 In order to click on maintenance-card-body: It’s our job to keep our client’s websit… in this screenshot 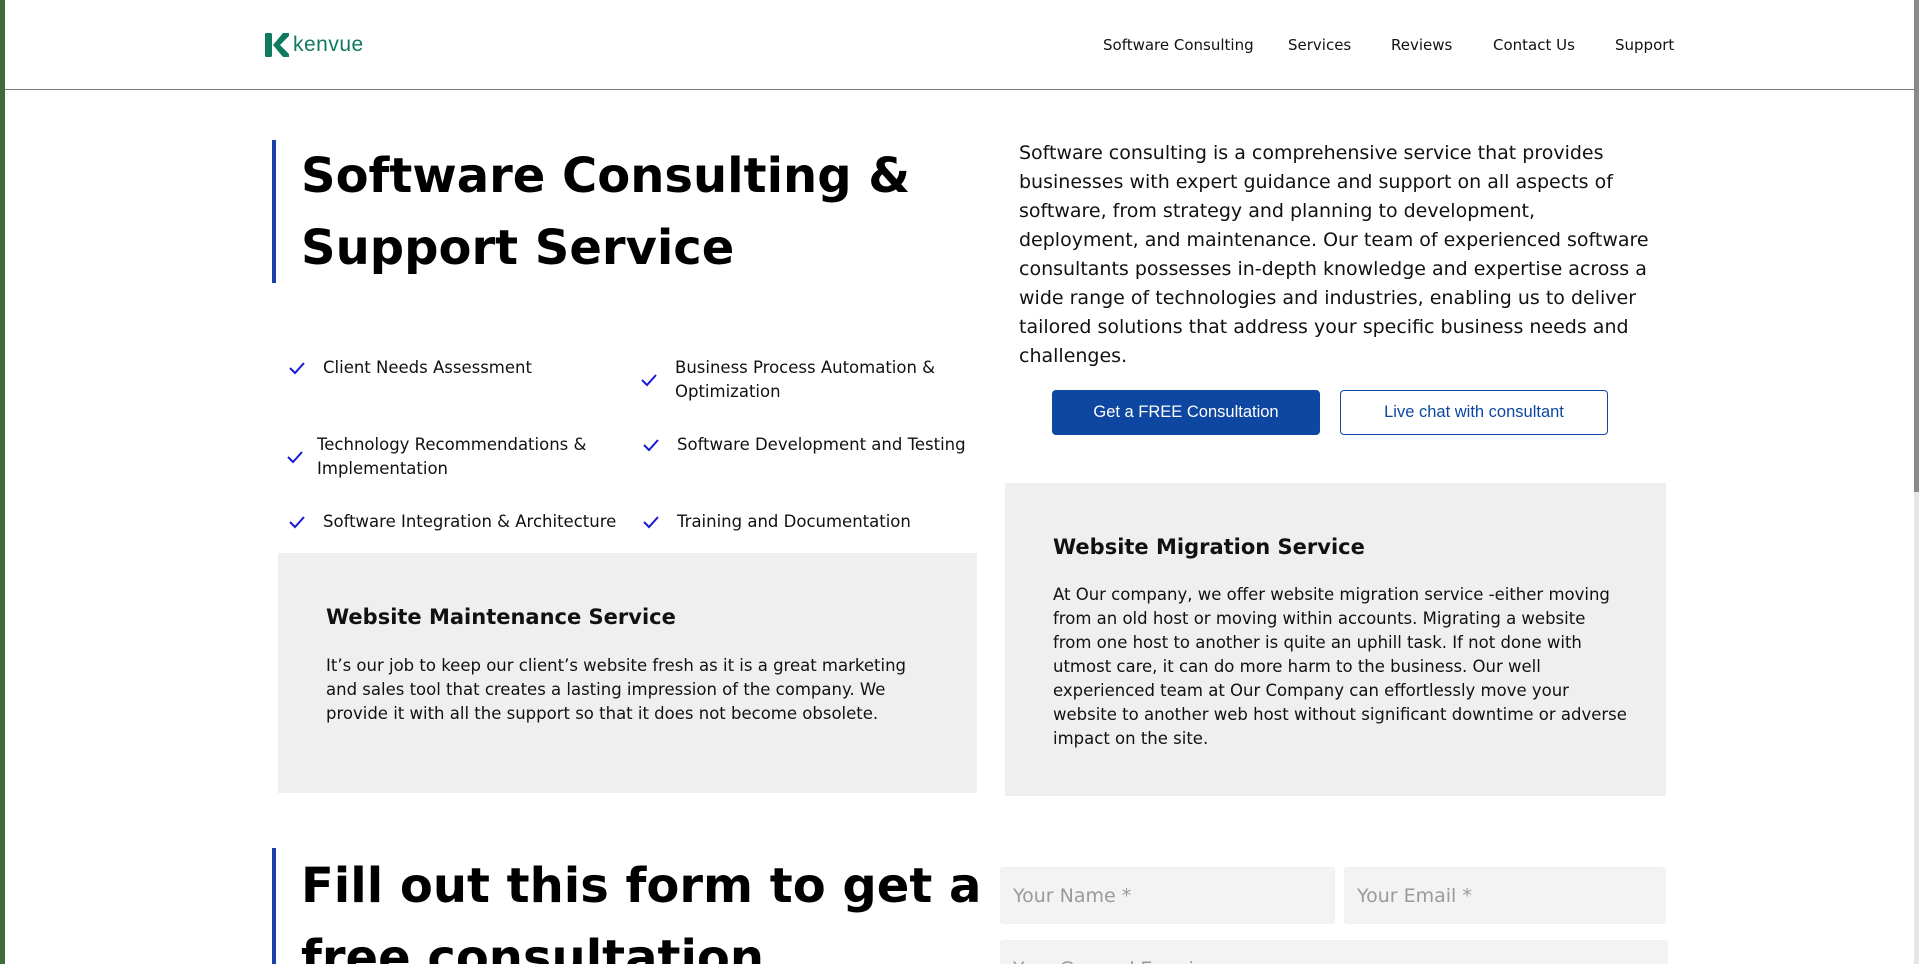, I will do `click(616, 689)`.